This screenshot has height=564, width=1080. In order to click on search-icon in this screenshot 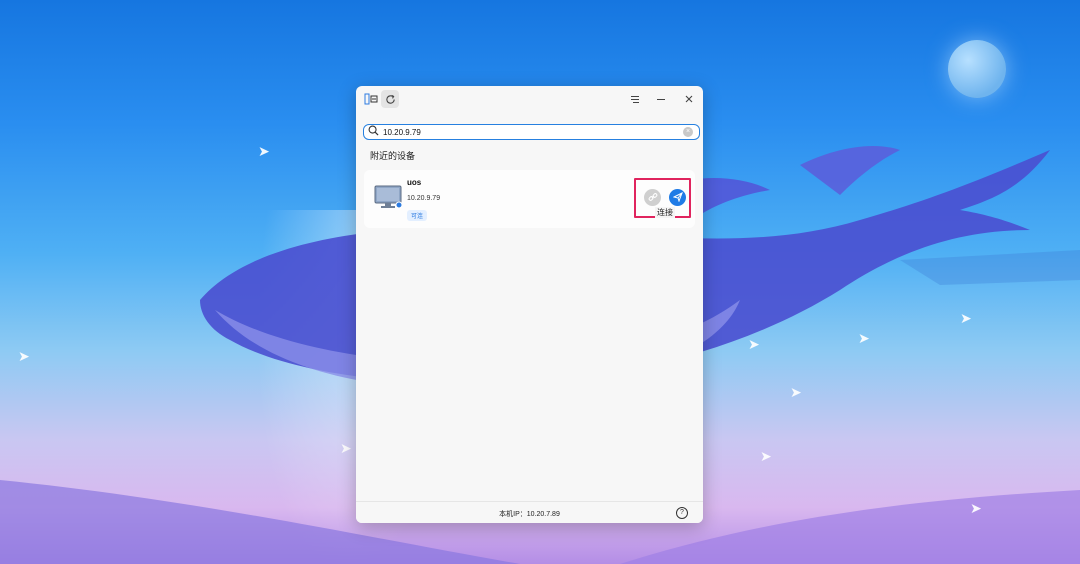, I will do `click(373, 132)`.